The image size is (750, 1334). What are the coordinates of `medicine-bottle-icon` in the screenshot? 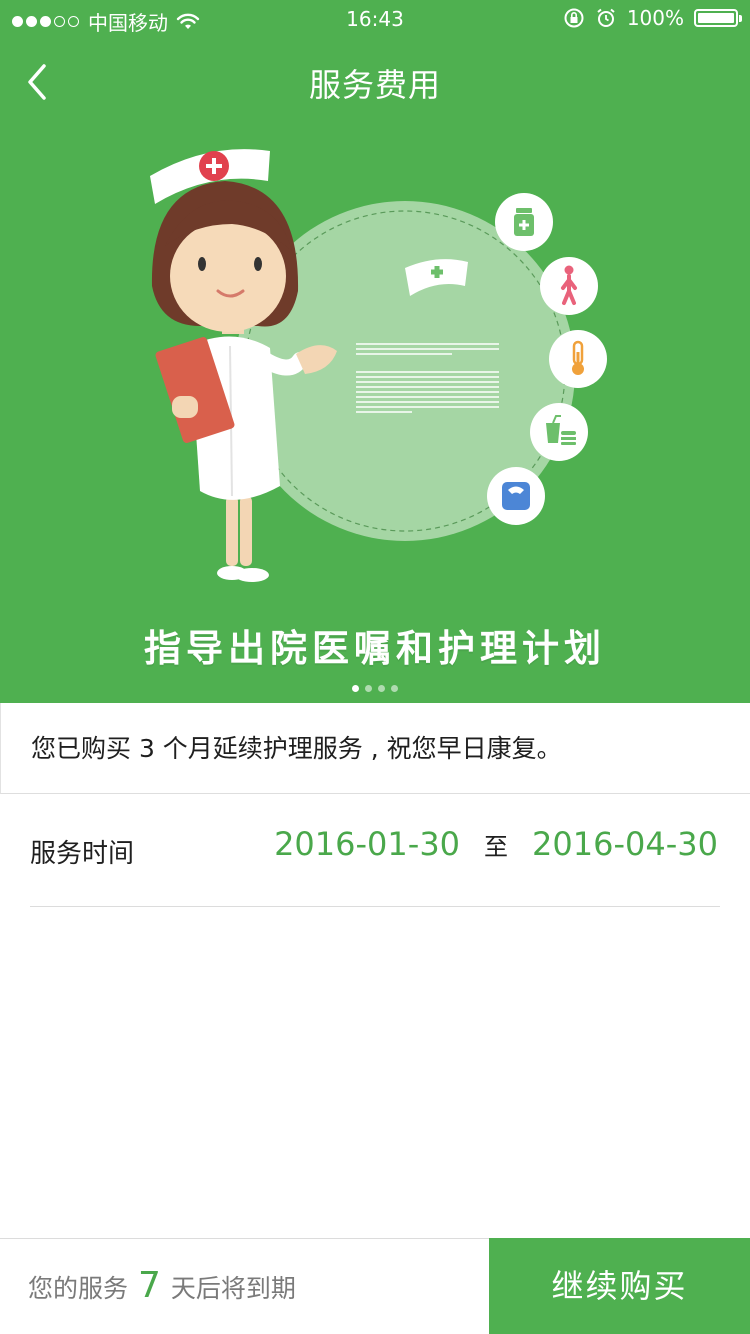 It's located at (524, 222).